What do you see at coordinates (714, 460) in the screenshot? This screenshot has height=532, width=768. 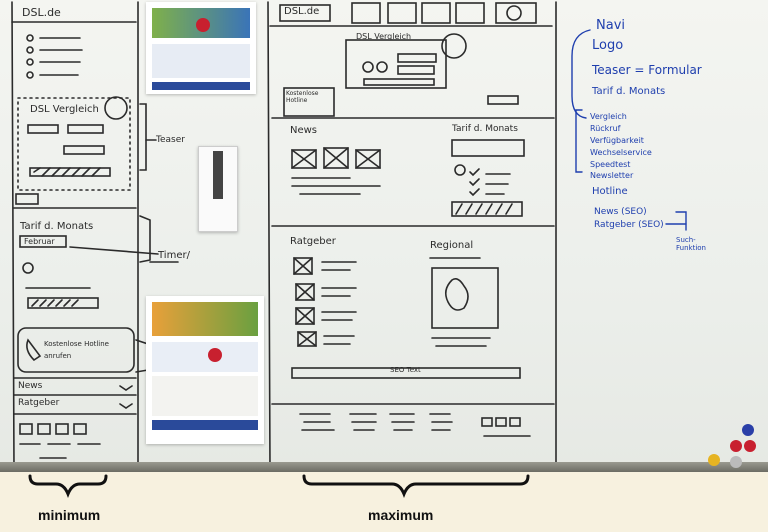 I see `magnet-yellow` at bounding box center [714, 460].